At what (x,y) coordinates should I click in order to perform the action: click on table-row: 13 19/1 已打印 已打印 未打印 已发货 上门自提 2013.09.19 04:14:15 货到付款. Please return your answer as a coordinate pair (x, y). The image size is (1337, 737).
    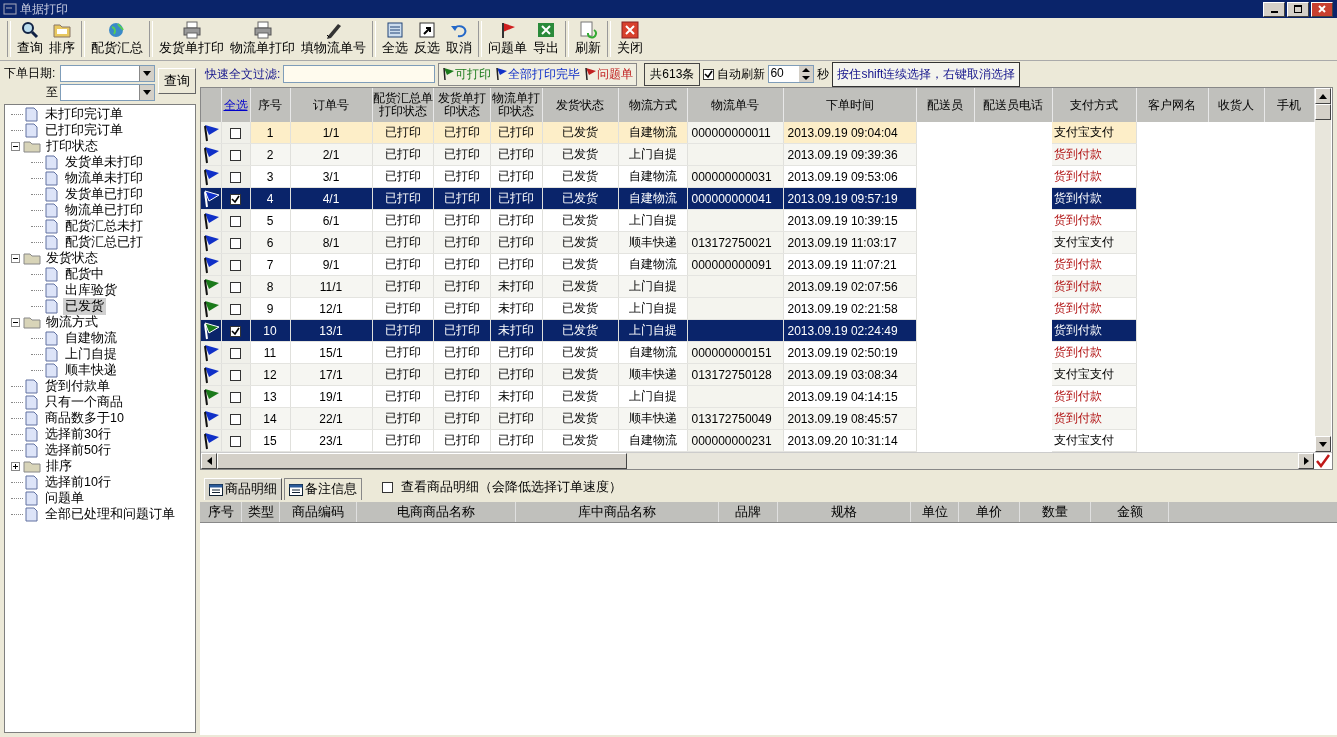
    Looking at the image, I should click on (757, 396).